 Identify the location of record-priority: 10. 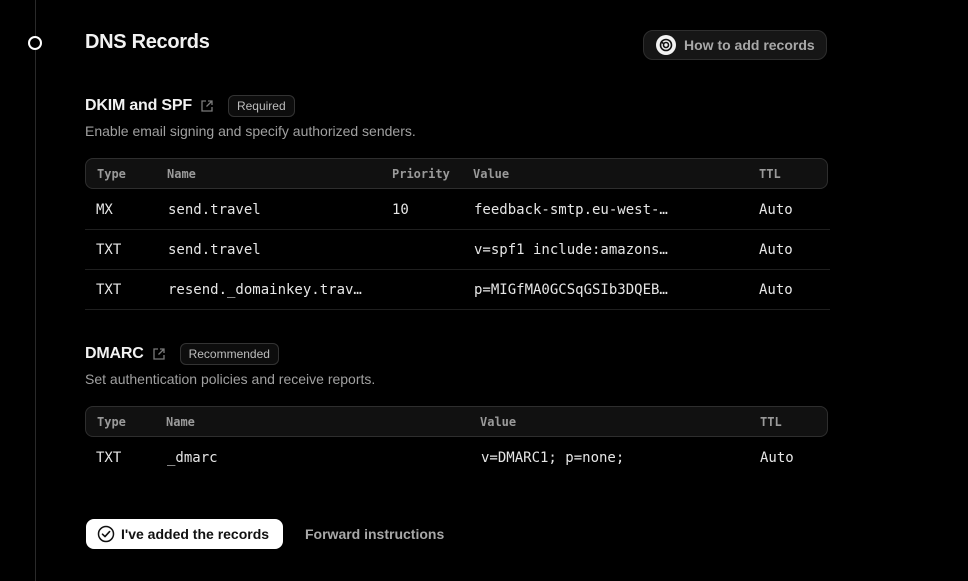
(400, 210).